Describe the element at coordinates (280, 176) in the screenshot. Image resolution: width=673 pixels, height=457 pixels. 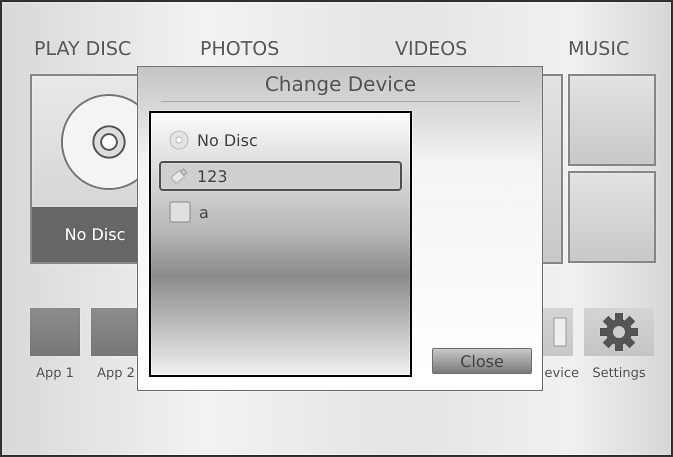
I see `device-item: 123` at that location.